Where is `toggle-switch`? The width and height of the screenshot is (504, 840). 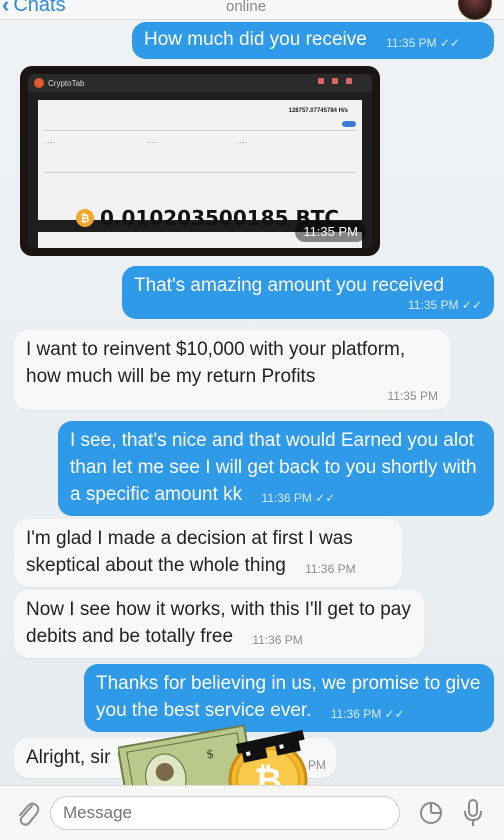 toggle-switch is located at coordinates (349, 124).